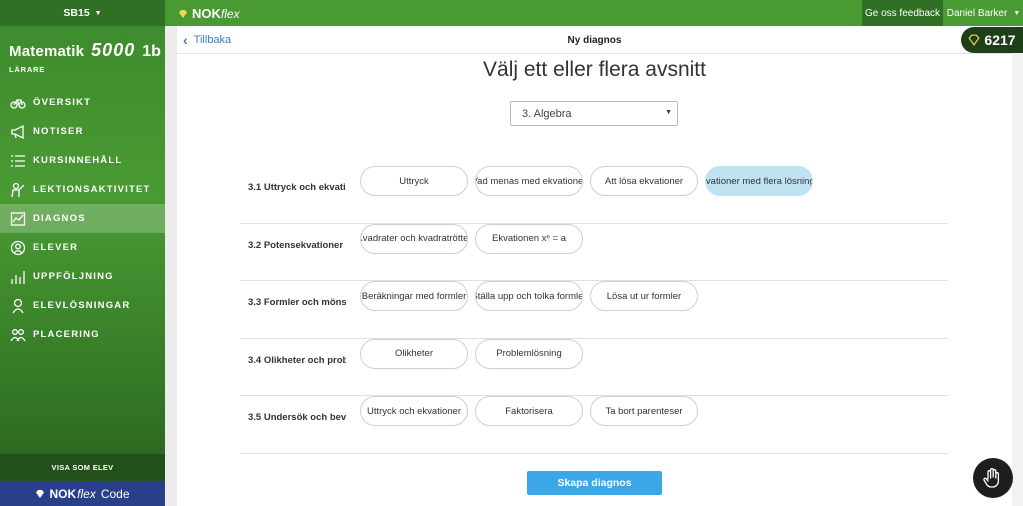  I want to click on view-as-student-button: VISA SOM ELEV, so click(82, 467).